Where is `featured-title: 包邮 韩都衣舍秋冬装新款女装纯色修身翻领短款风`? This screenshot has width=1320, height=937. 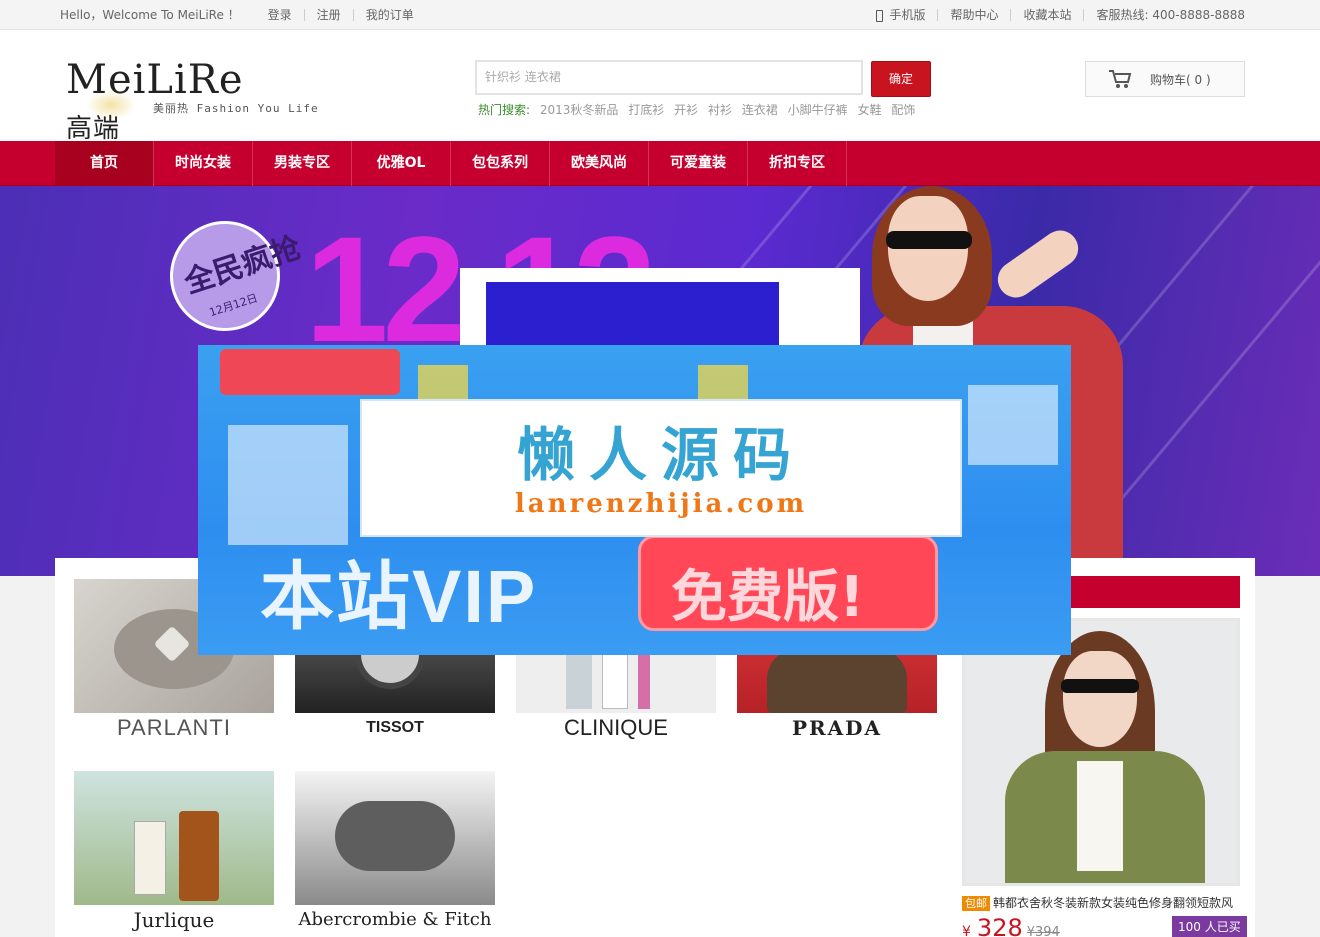 featured-title: 包邮 韩都衣舍秋冬装新款女装纯色修身翻领短款风 is located at coordinates (1101, 902).